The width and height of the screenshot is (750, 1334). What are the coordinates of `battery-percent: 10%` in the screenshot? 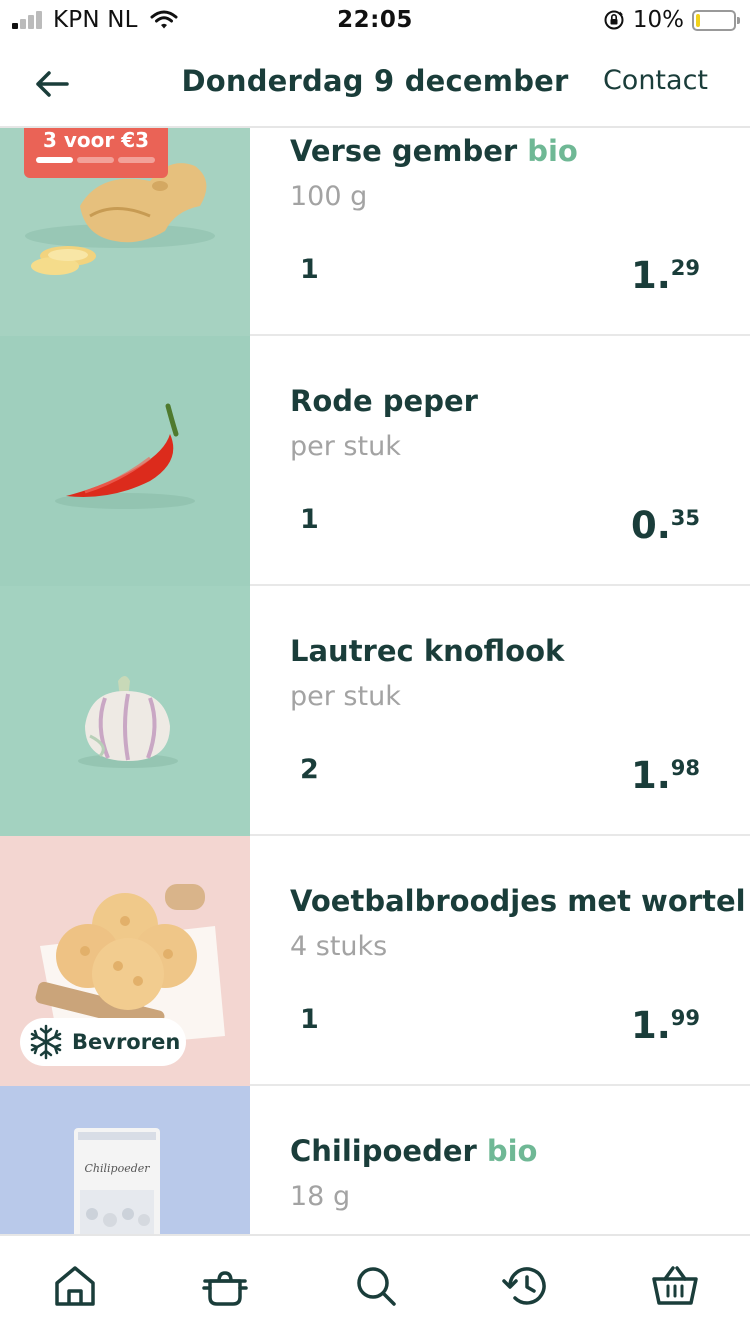 It's located at (658, 20).